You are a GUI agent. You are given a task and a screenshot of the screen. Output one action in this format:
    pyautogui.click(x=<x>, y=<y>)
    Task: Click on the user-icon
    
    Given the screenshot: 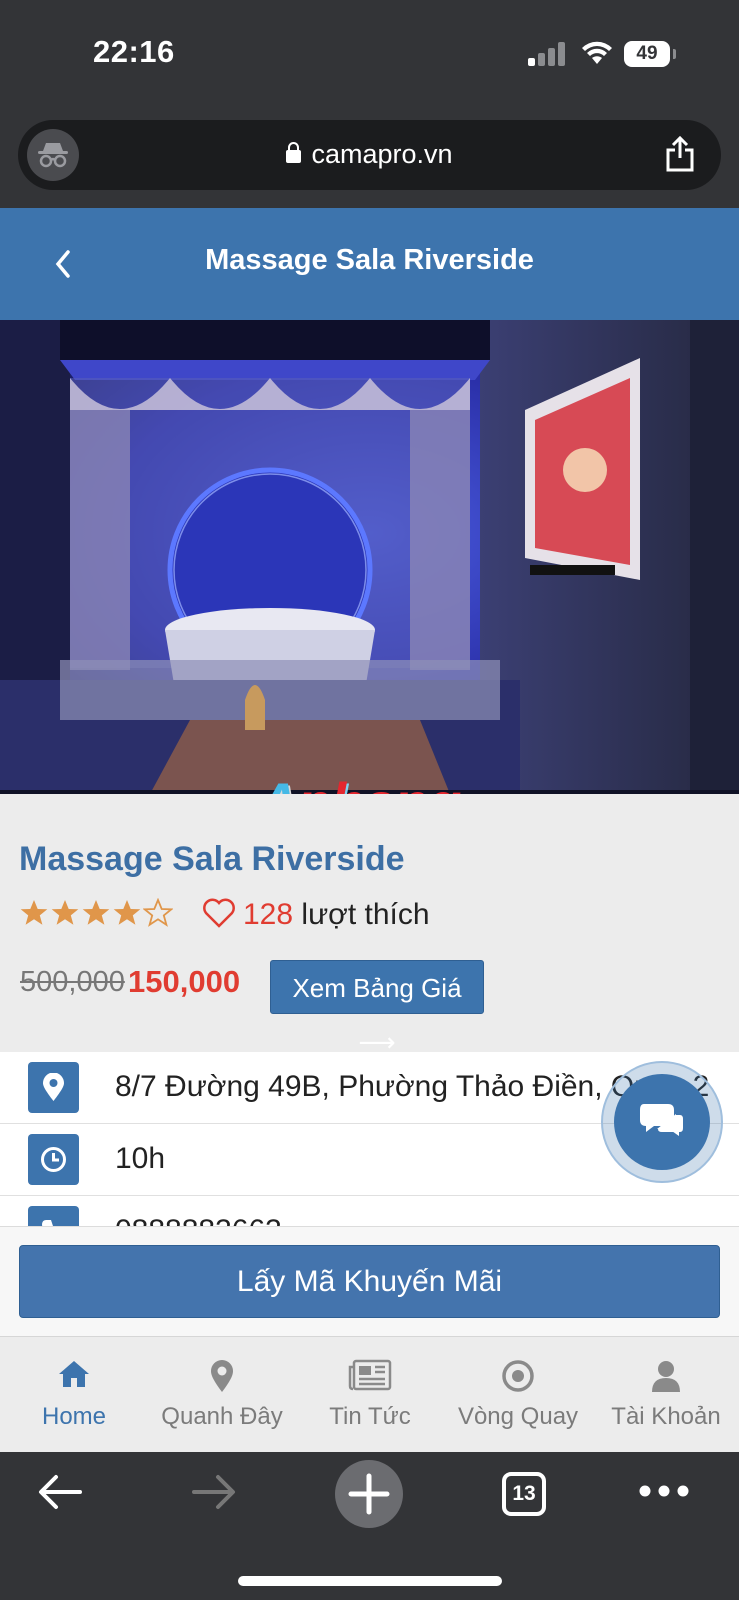 What is the action you would take?
    pyautogui.click(x=666, y=1376)
    